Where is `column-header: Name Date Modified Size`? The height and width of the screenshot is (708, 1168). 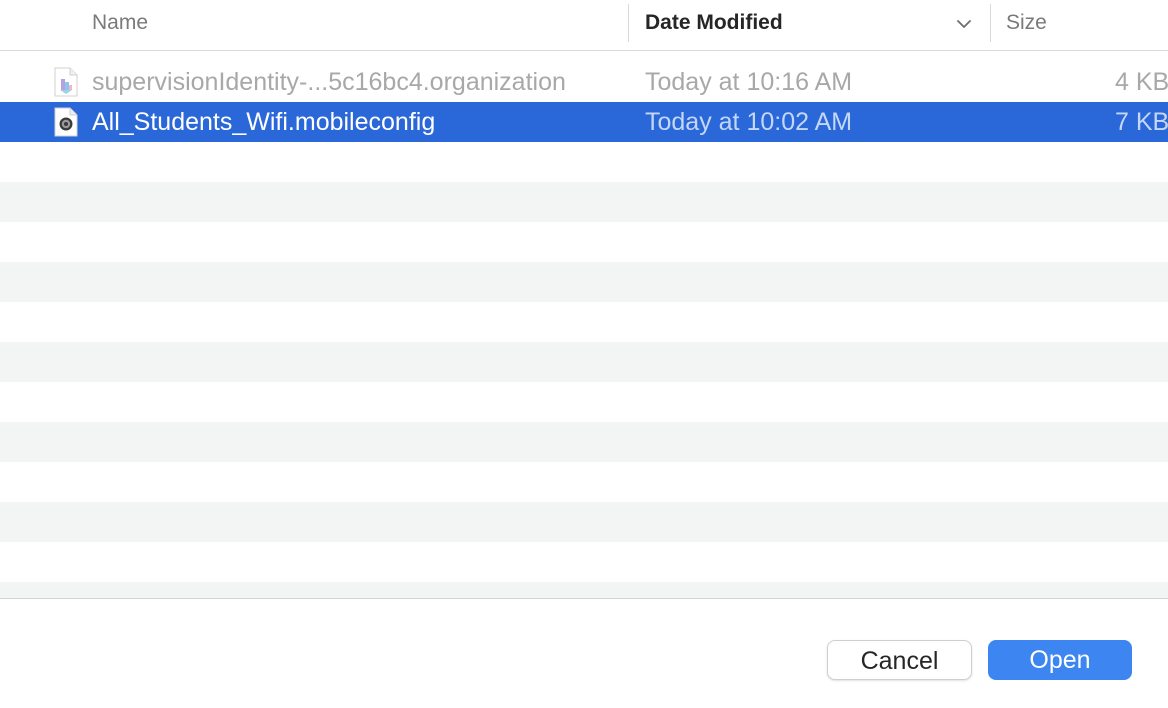 column-header: Name Date Modified Size is located at coordinates (584, 25).